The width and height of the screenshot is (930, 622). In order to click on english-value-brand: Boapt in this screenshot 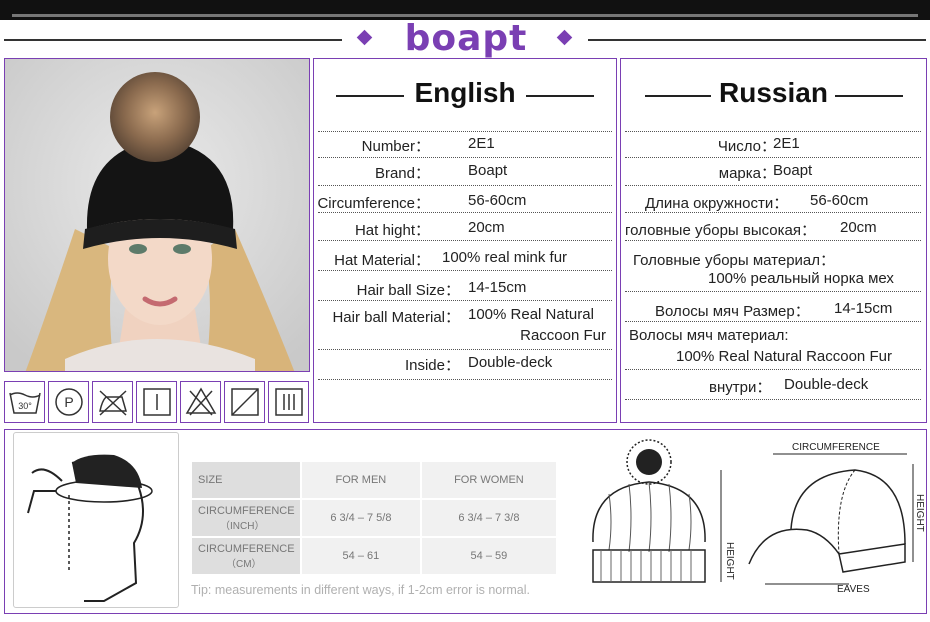, I will do `click(488, 170)`.